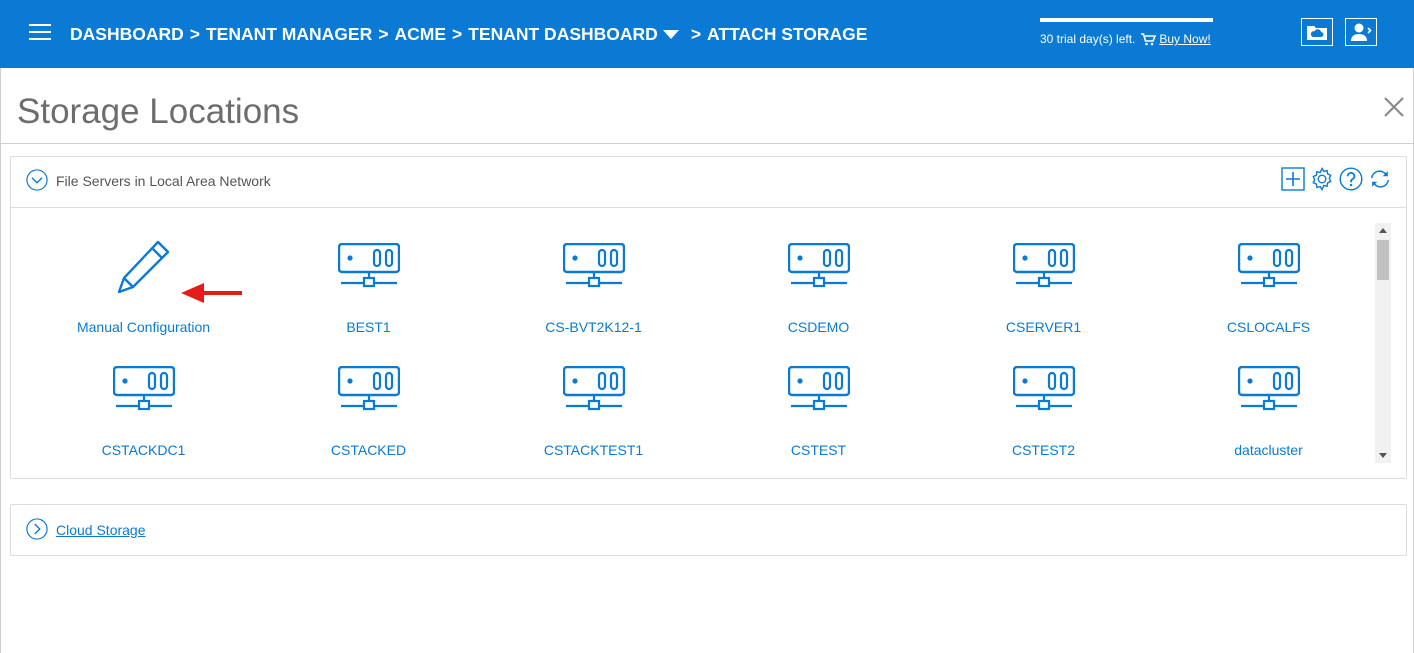  I want to click on file-server-tile: CSTEST2, so click(1043, 409).